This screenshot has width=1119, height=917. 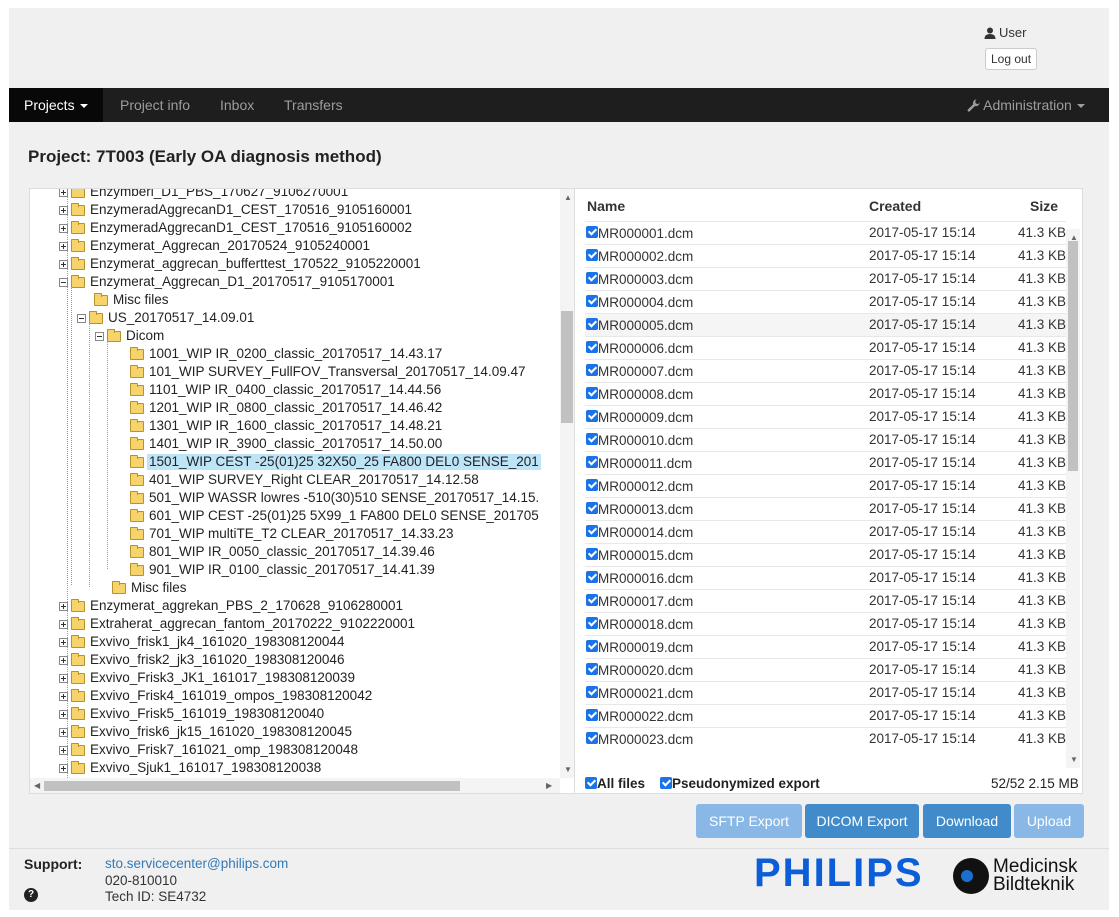 I want to click on tree-item: Exvivo_frisk1_jk4_161020_198308120044, so click(x=202, y=642).